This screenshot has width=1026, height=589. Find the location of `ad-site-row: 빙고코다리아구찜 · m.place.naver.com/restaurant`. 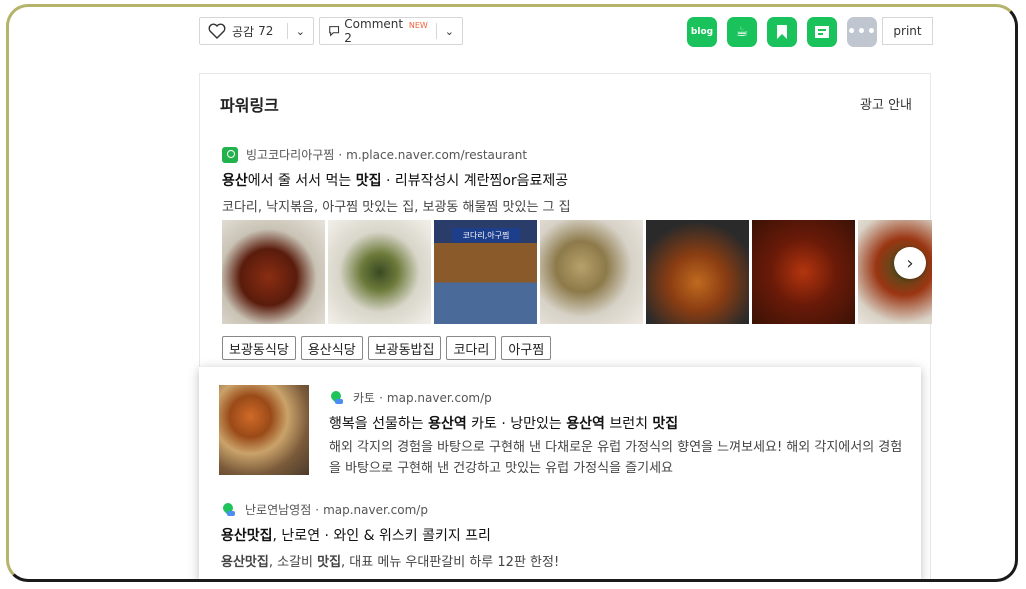

ad-site-row: 빙고코다리아구찜 · m.place.naver.com/restaurant is located at coordinates (374, 154).